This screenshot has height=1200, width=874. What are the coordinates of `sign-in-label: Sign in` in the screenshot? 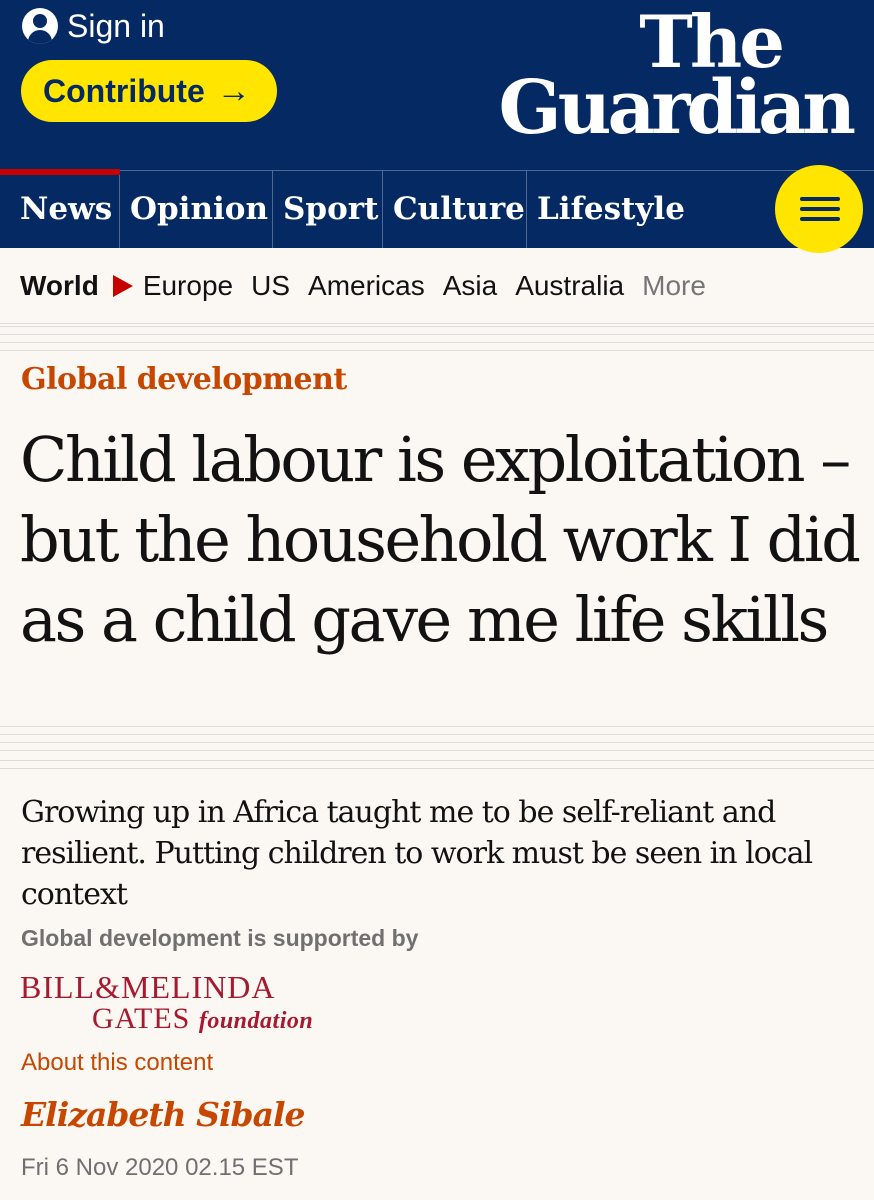 It's located at (116, 25).